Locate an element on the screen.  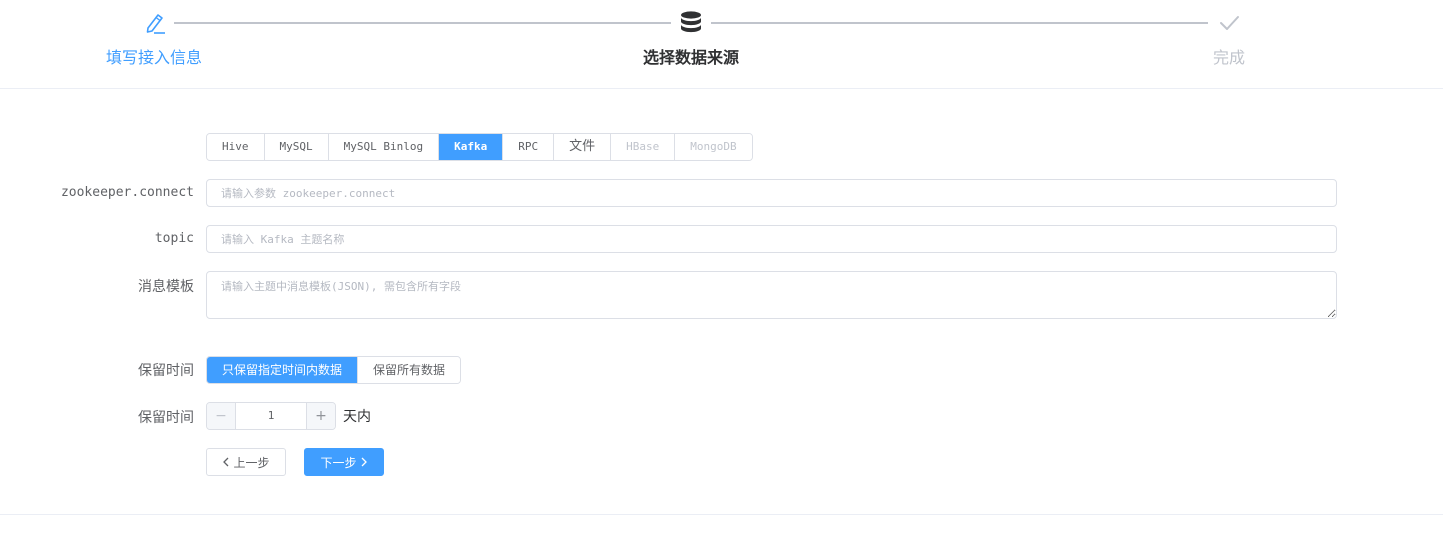
retention-days-label: 保留时间 is located at coordinates (166, 418).